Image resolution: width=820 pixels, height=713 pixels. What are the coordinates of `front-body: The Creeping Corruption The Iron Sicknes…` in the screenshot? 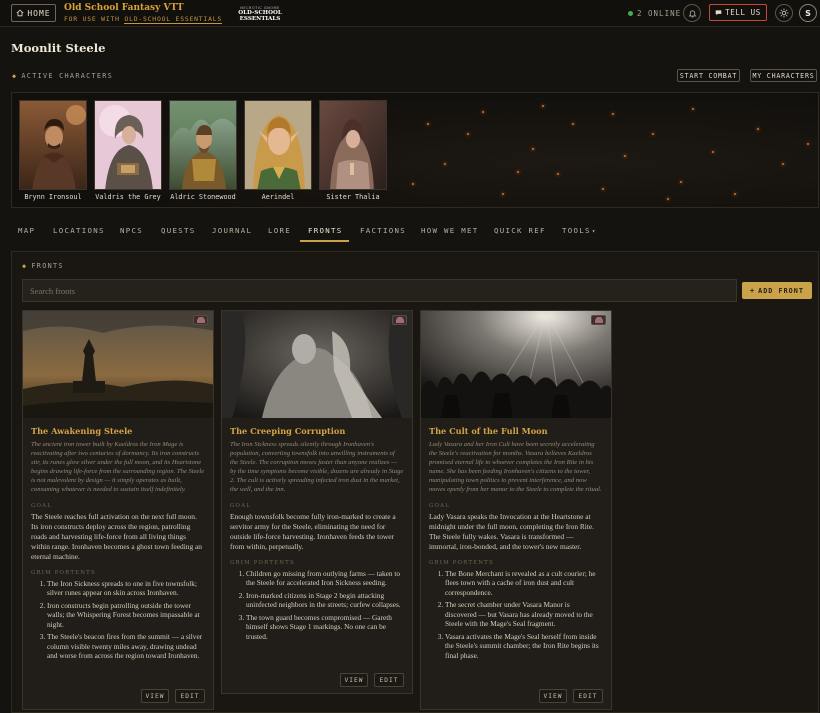 It's located at (317, 529).